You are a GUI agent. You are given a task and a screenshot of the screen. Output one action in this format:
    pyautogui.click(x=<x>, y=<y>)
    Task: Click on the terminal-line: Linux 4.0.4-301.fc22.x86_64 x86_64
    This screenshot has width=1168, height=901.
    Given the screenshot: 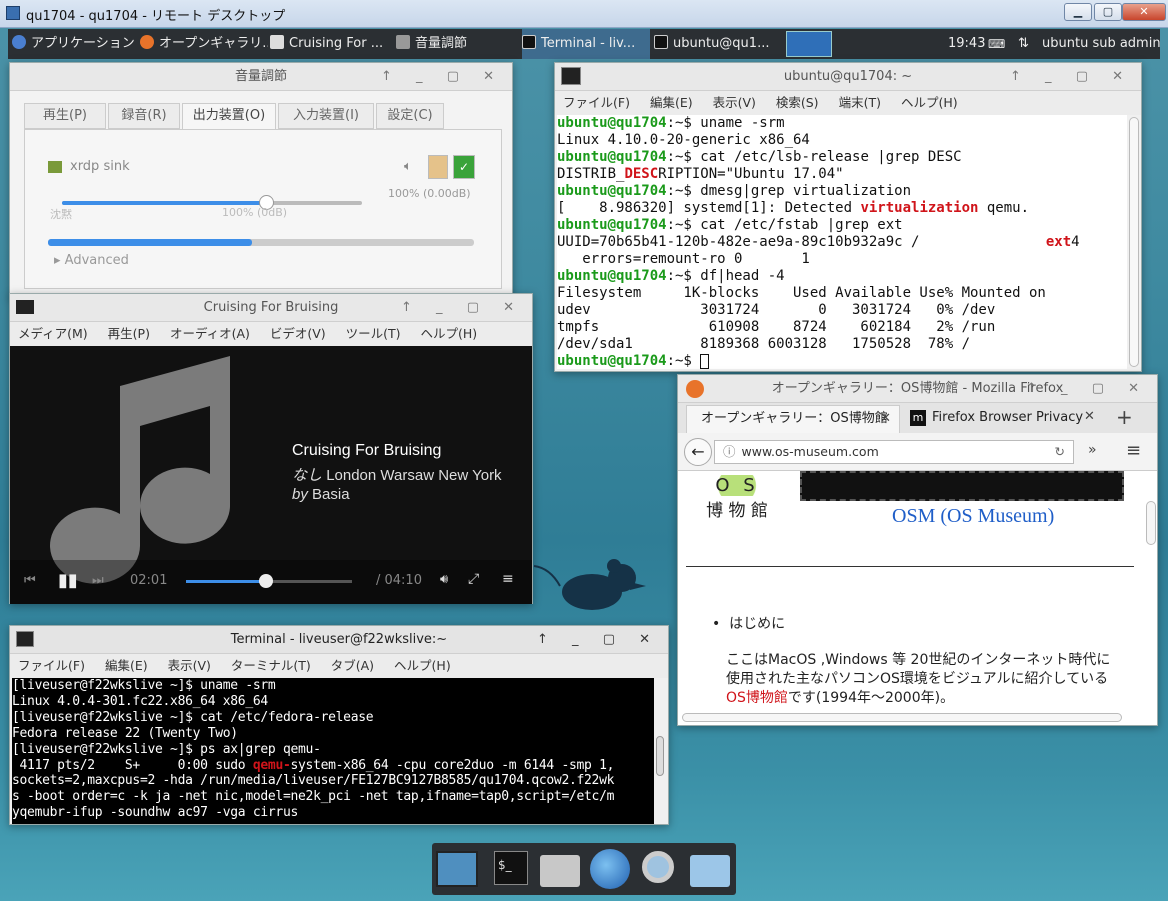 What is the action you would take?
    pyautogui.click(x=140, y=701)
    